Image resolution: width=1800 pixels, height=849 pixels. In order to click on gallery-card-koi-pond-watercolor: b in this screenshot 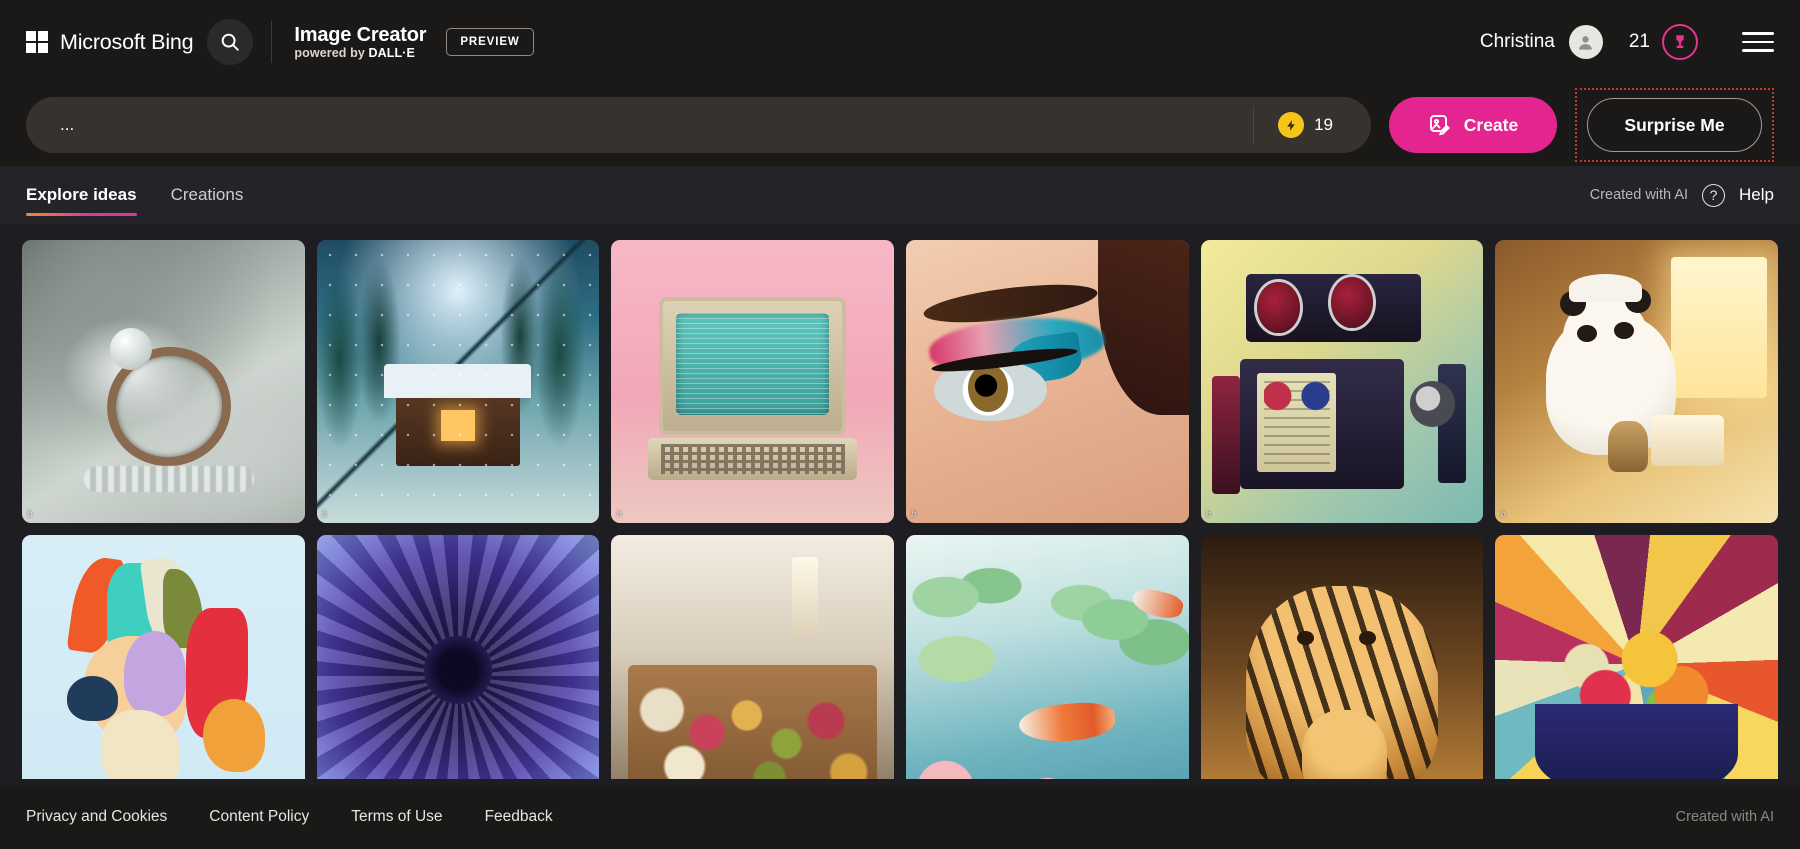, I will do `click(1047, 656)`.